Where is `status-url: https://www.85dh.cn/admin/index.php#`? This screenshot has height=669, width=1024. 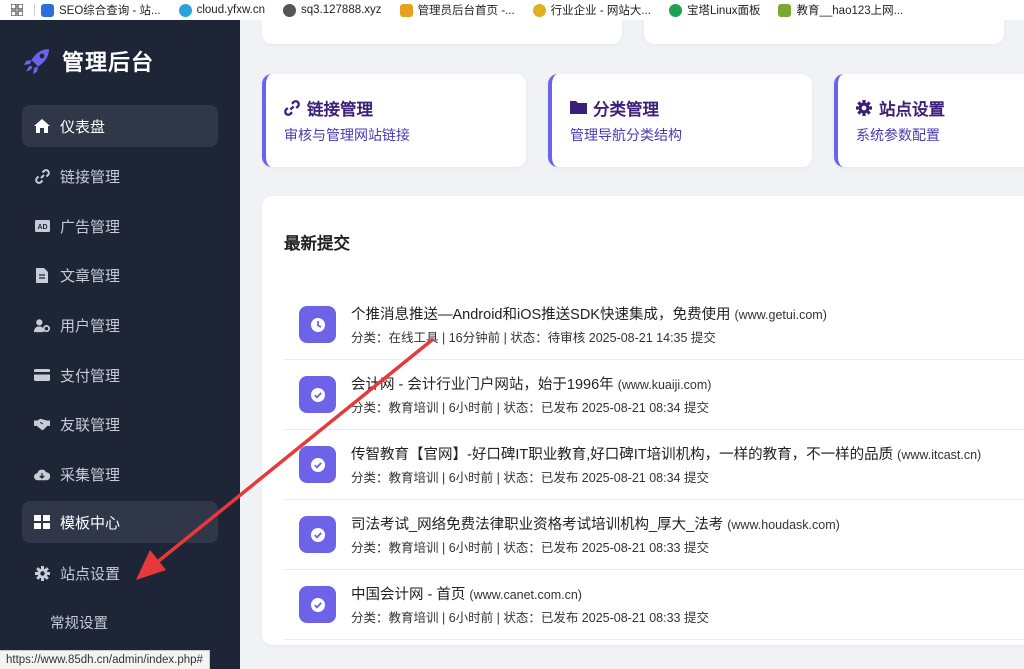
status-url: https://www.85dh.cn/admin/index.php# is located at coordinates (105, 659).